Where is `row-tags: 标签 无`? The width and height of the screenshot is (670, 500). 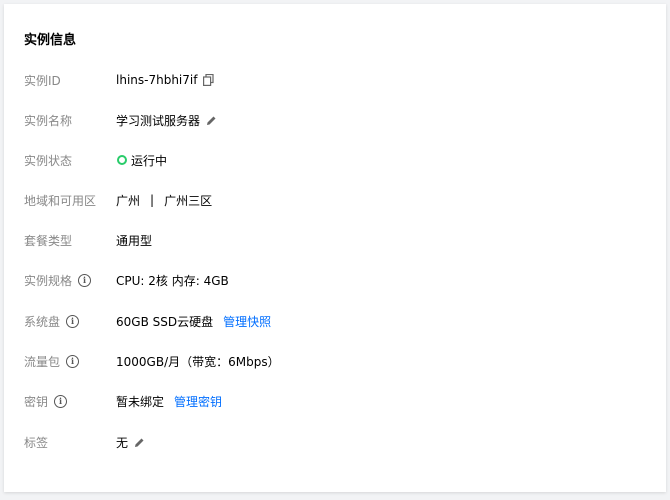 row-tags: 标签 无 is located at coordinates (335, 442).